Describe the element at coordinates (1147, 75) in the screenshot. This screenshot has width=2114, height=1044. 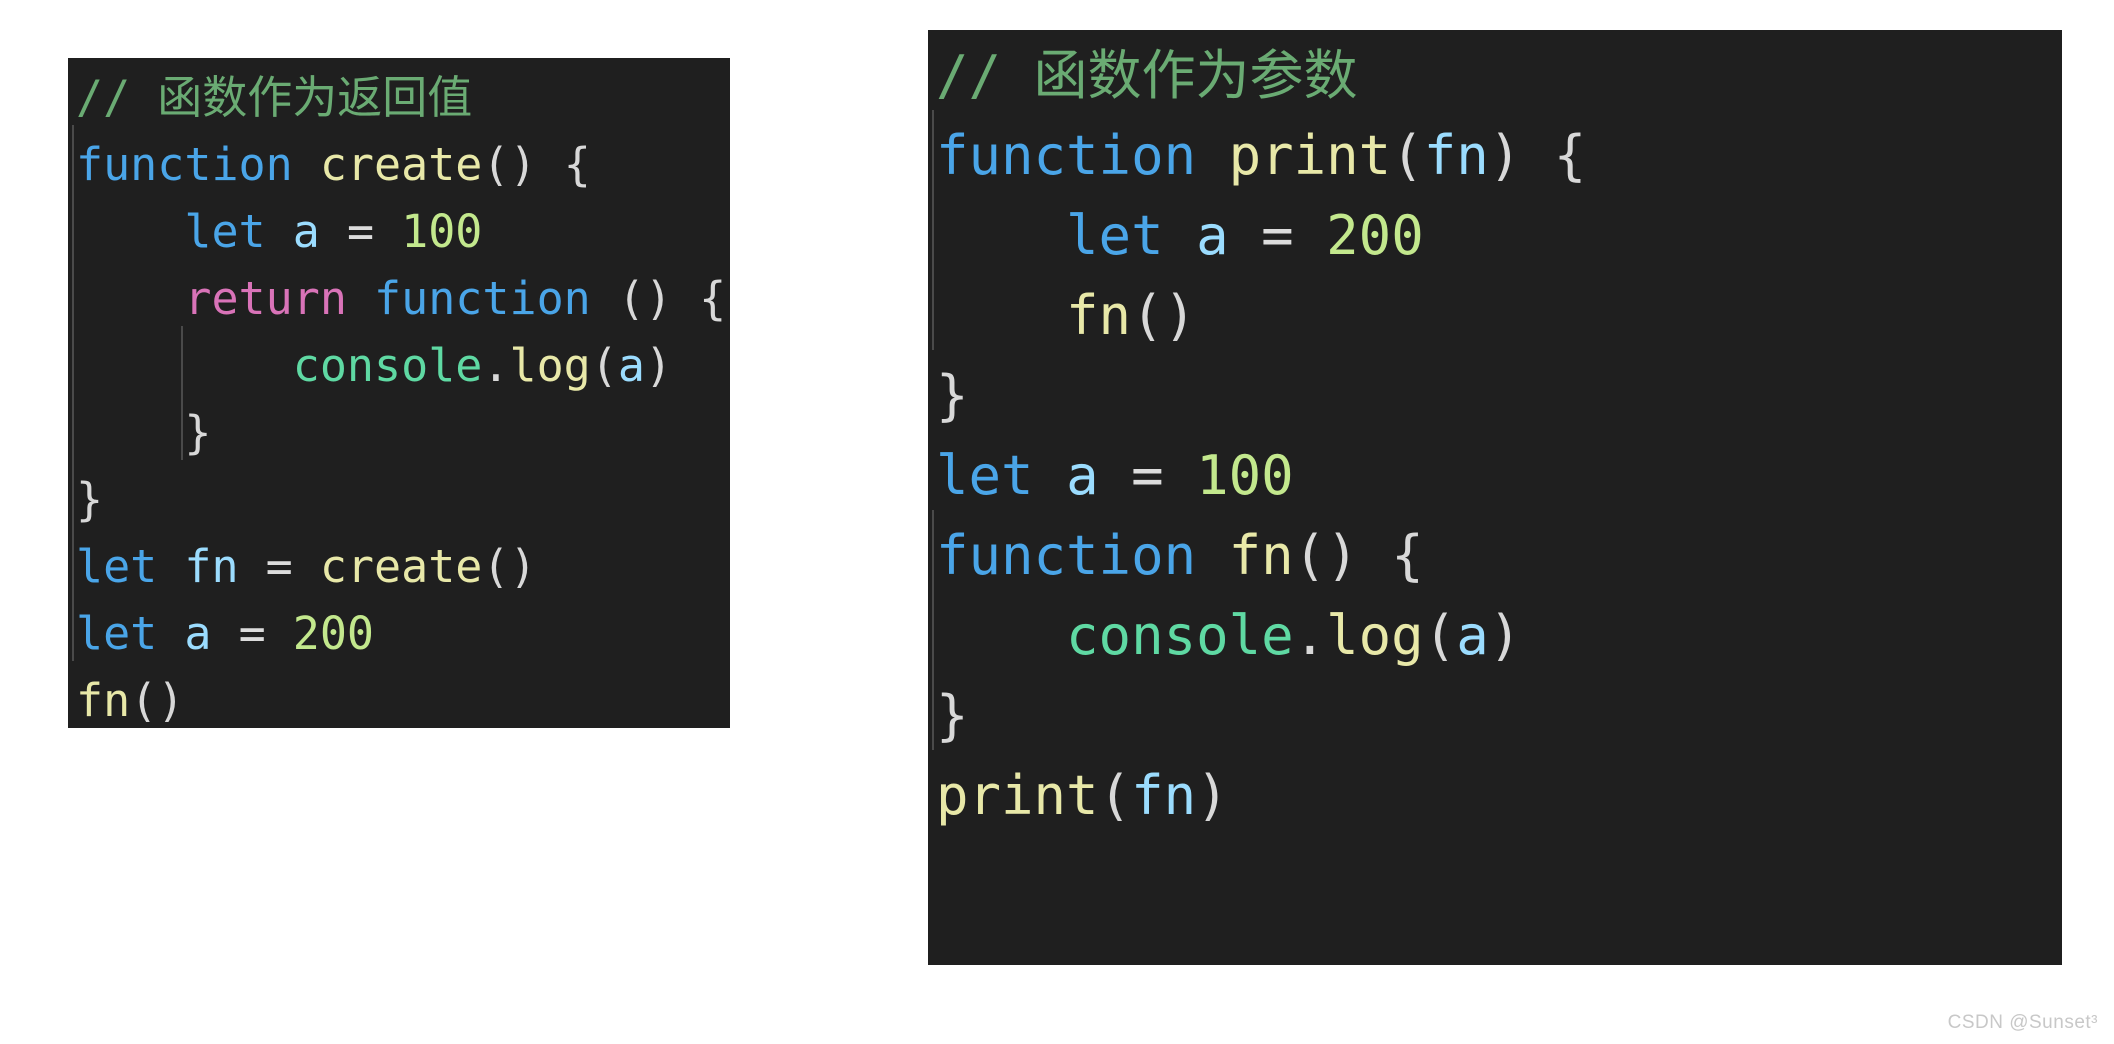
I see `code-token-comment: // 函数作为参数` at that location.